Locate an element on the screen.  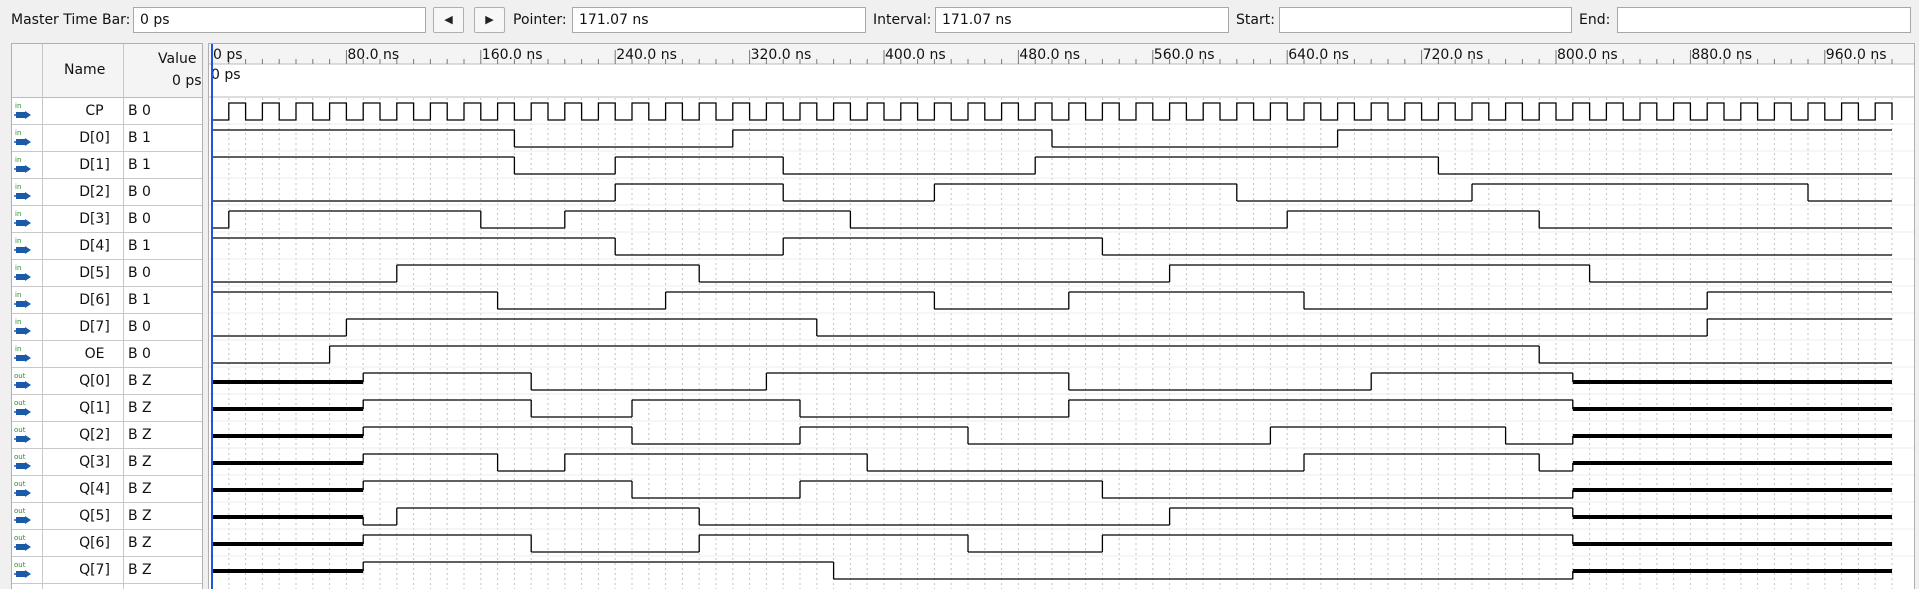
waveform-trace is located at coordinates (1052, 111).